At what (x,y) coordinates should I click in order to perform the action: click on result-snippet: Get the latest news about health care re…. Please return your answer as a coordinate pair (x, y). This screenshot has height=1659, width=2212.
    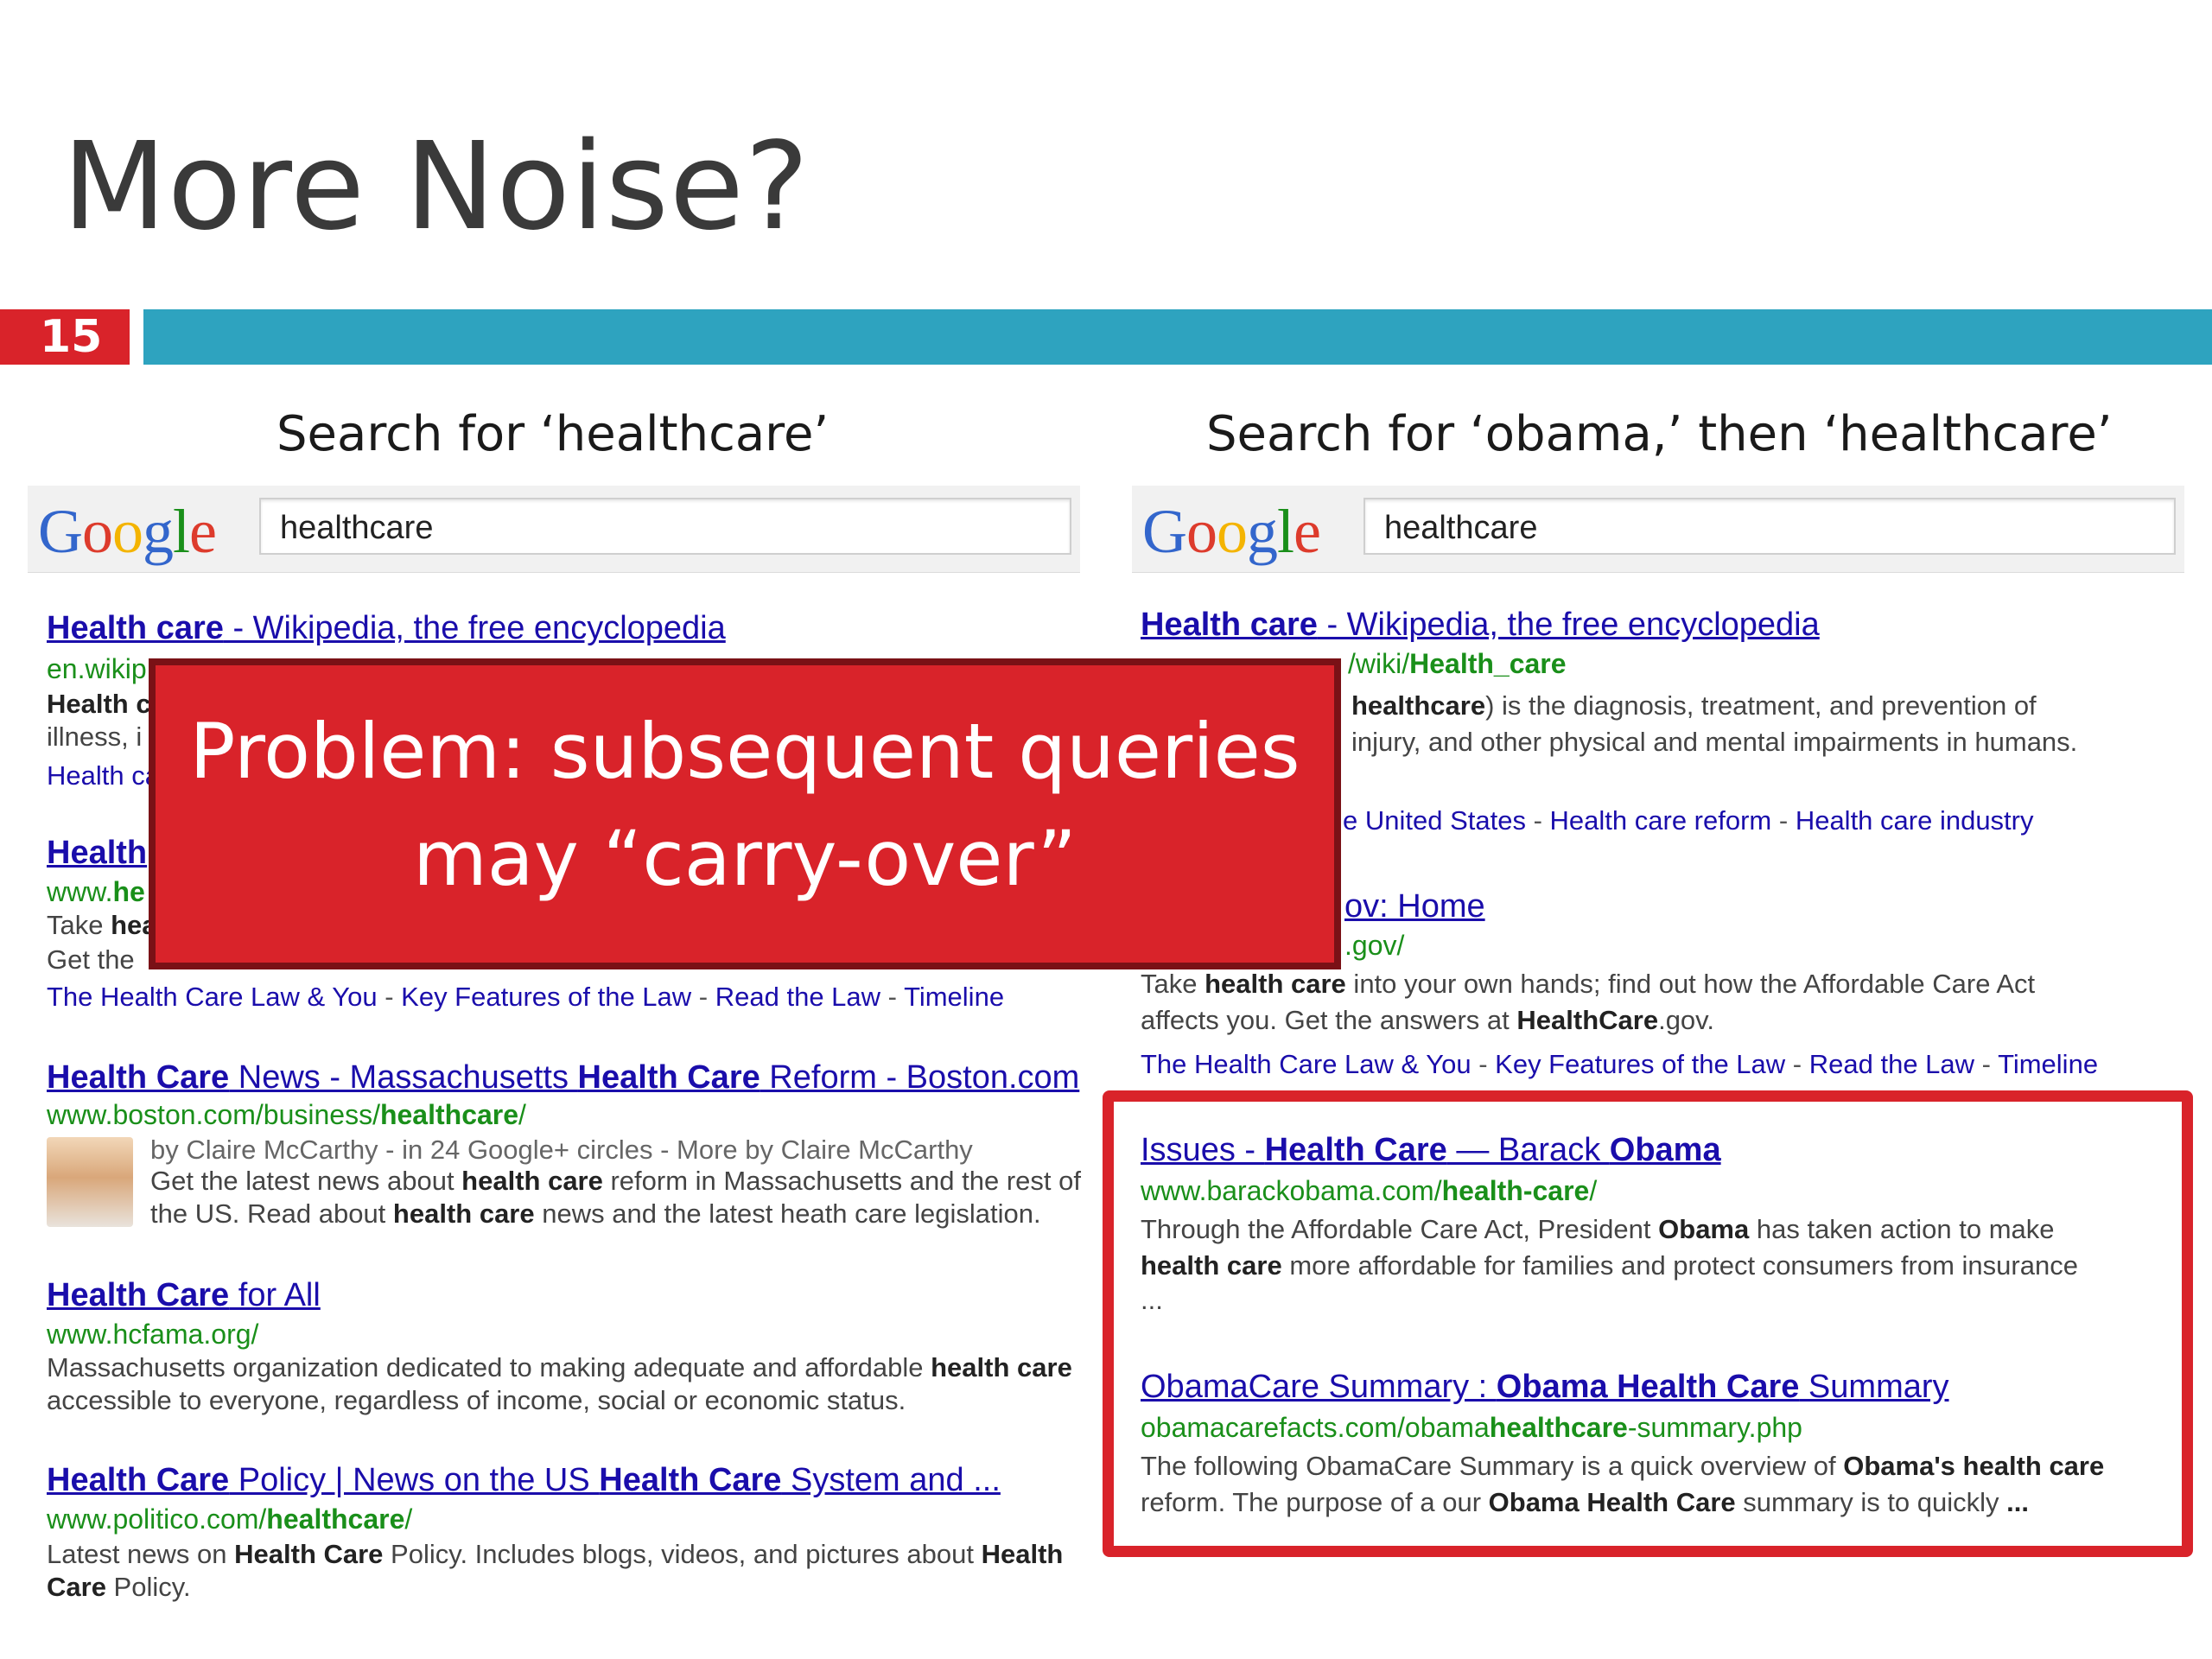
    Looking at the image, I should click on (615, 1181).